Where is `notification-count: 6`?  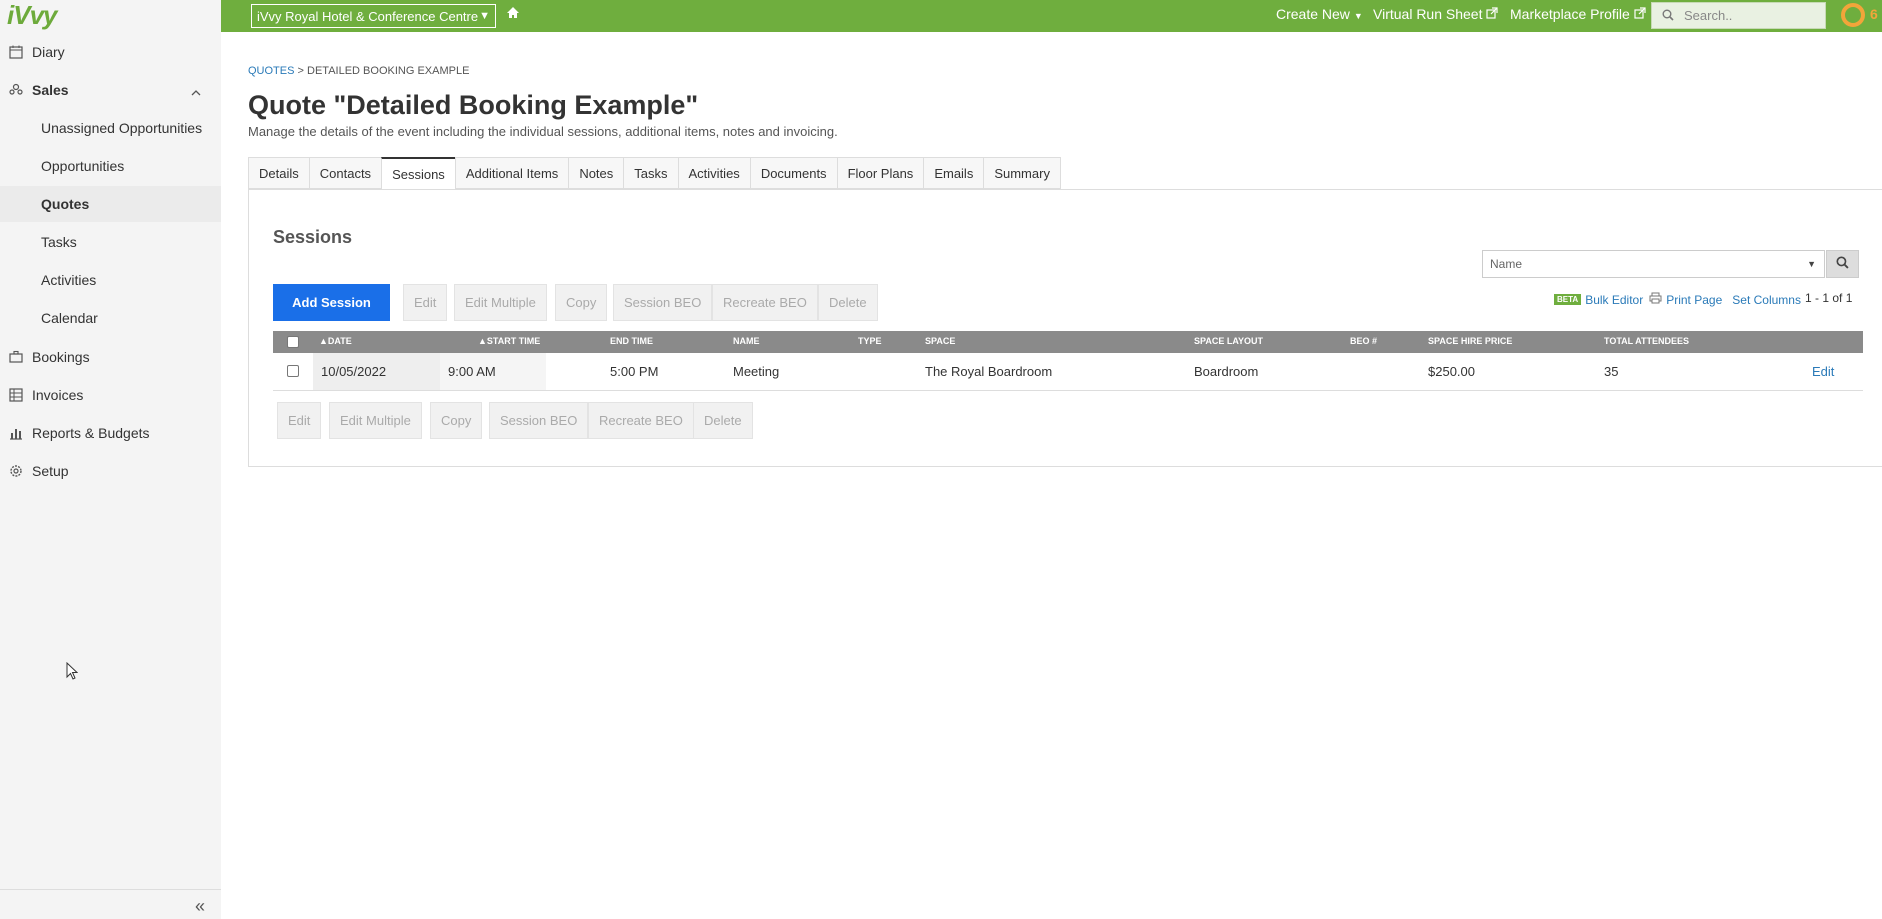 notification-count: 6 is located at coordinates (1874, 14).